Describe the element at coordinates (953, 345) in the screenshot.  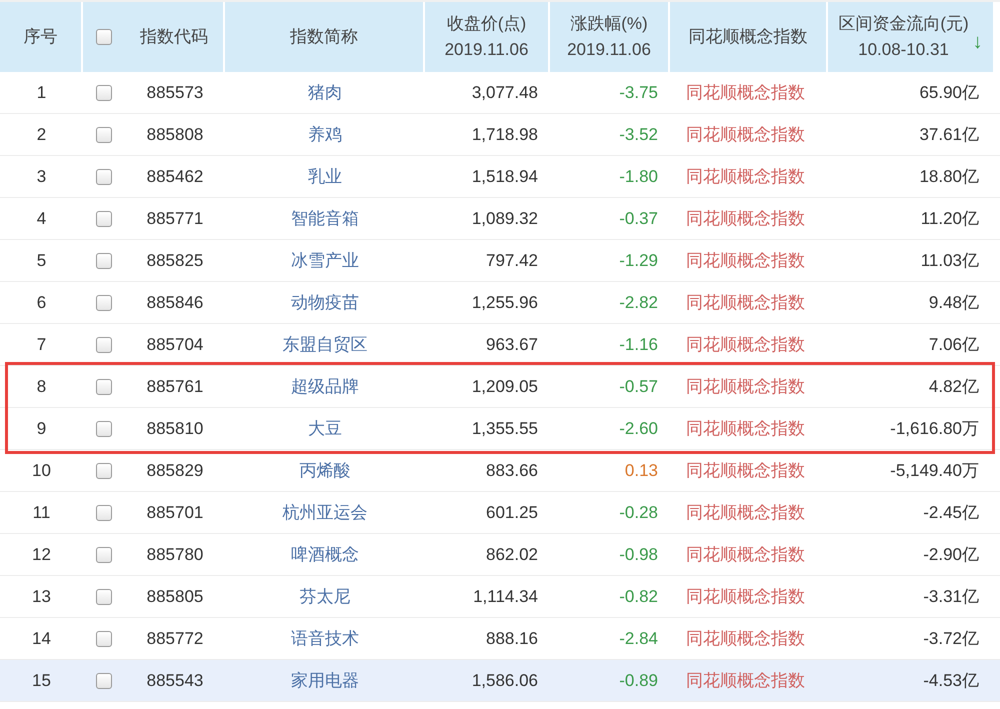
I see `flow-cell-text: 7.06亿` at that location.